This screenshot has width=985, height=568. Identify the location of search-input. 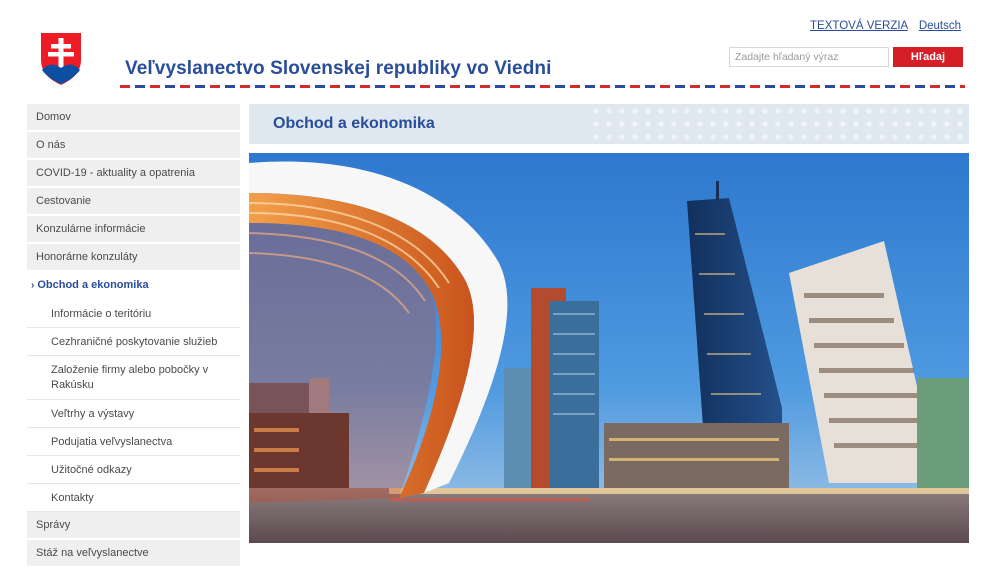
(809, 57).